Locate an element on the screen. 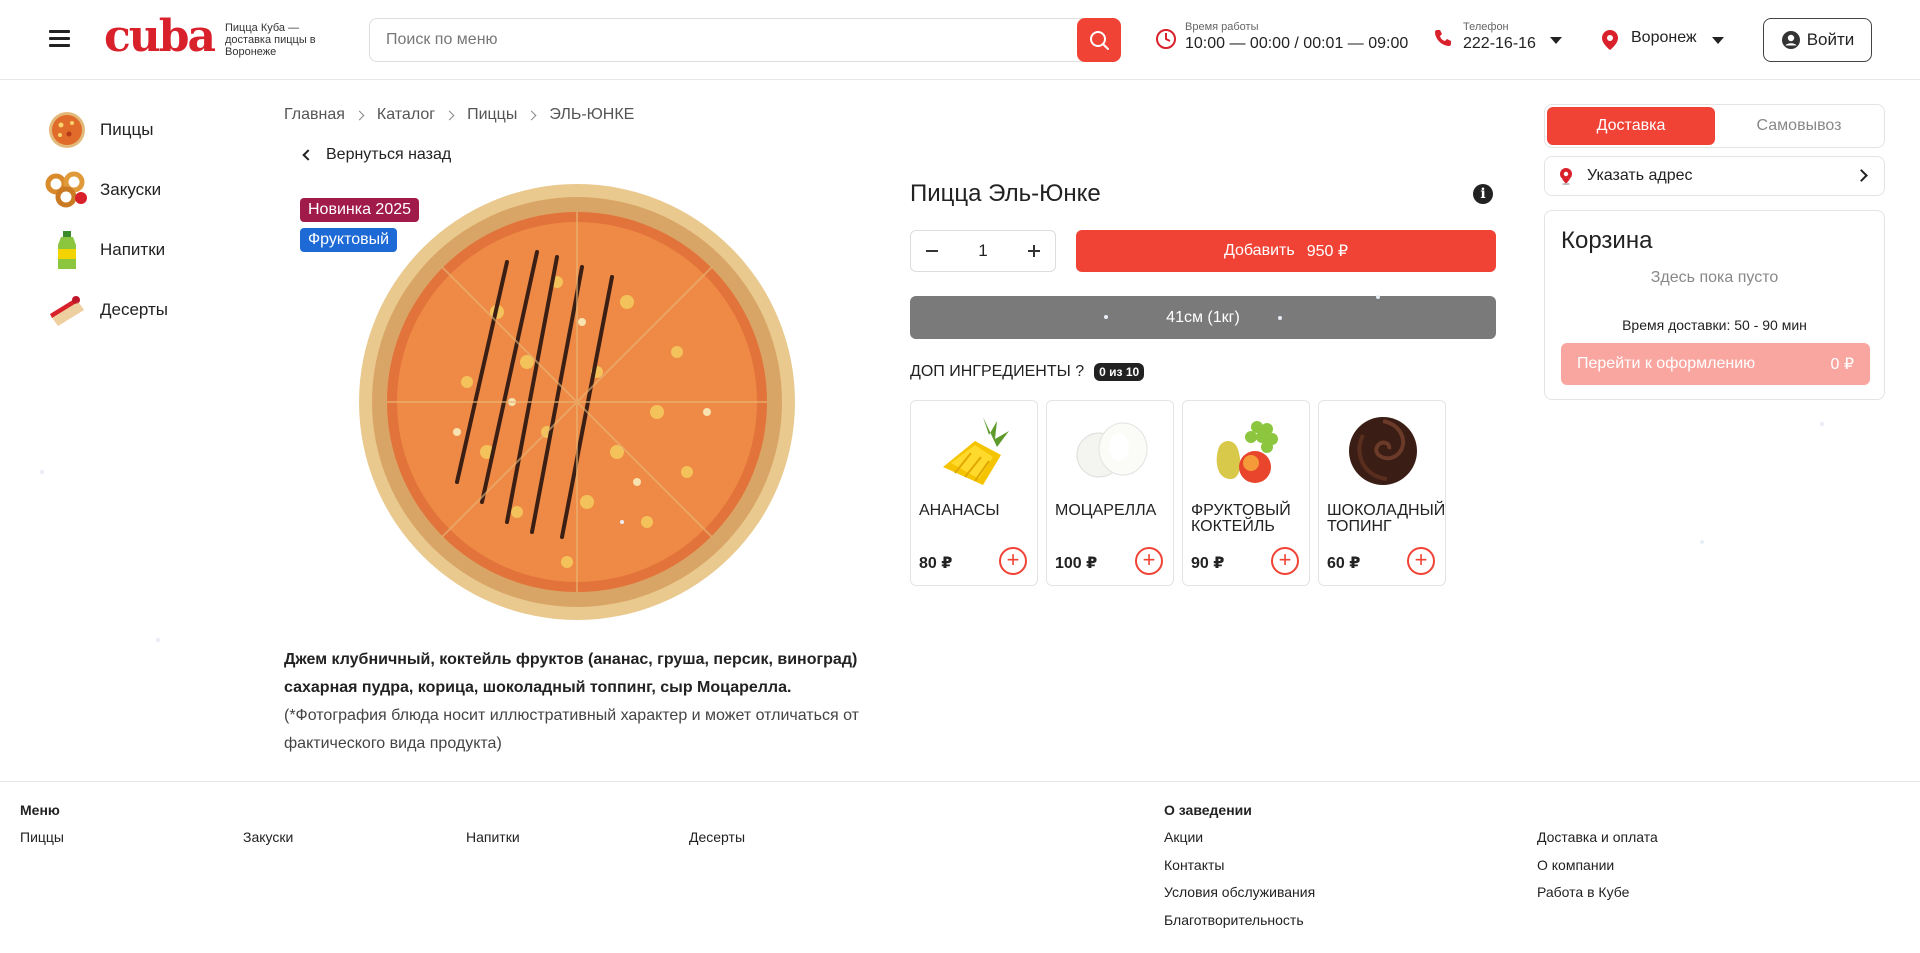  tab-delivery: Доставка is located at coordinates (1631, 126).